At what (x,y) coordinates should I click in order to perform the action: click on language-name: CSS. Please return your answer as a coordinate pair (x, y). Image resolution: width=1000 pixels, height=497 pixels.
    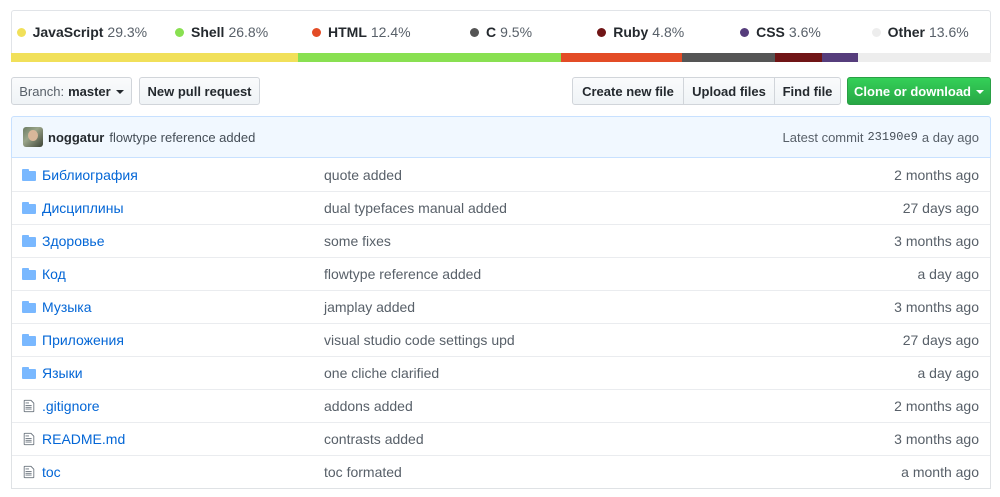
    Looking at the image, I should click on (770, 32).